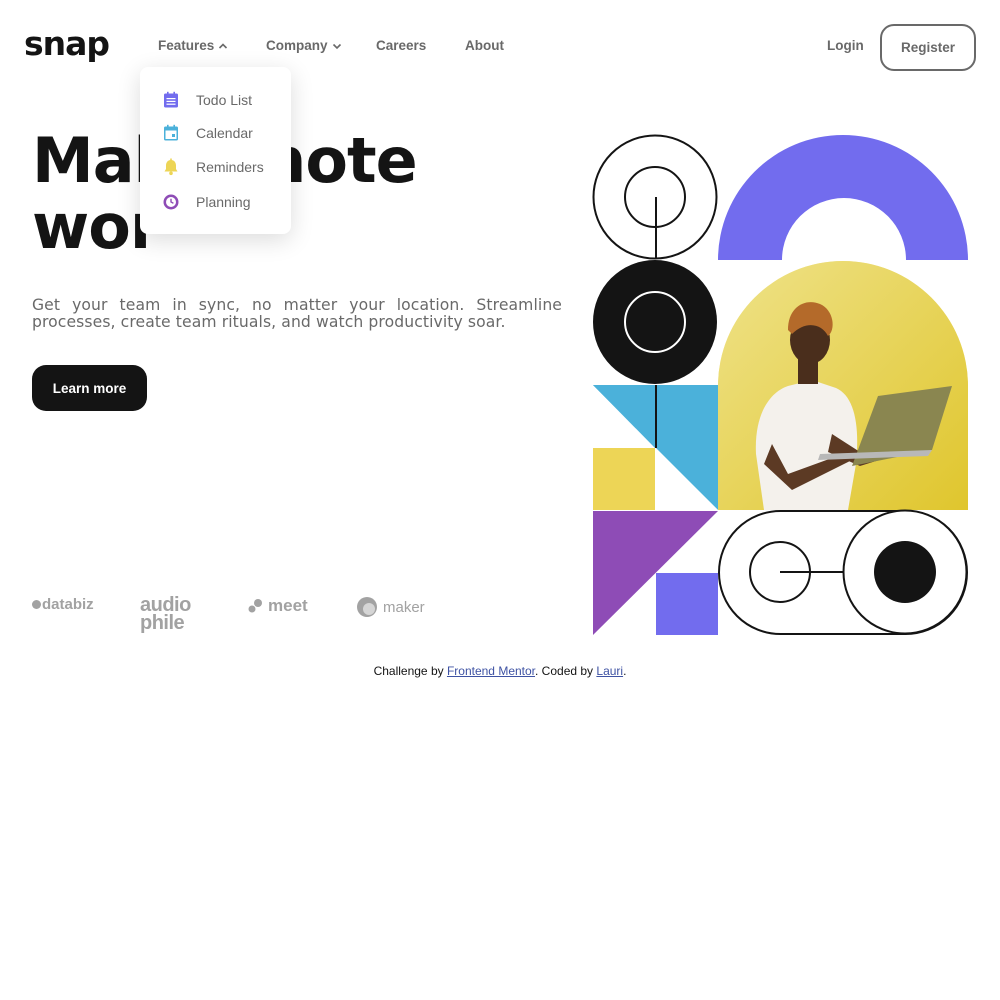 The height and width of the screenshot is (1000, 1000). What do you see at coordinates (186, 45) in the screenshot?
I see `nav-features-label: Features` at bounding box center [186, 45].